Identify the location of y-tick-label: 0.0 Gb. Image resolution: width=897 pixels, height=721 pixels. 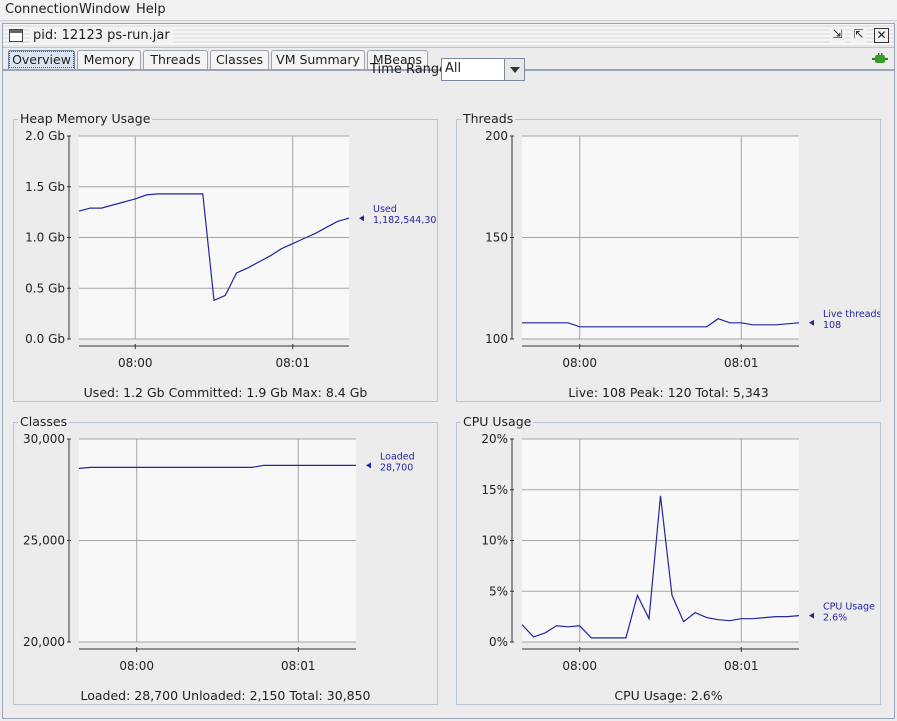
(45, 339).